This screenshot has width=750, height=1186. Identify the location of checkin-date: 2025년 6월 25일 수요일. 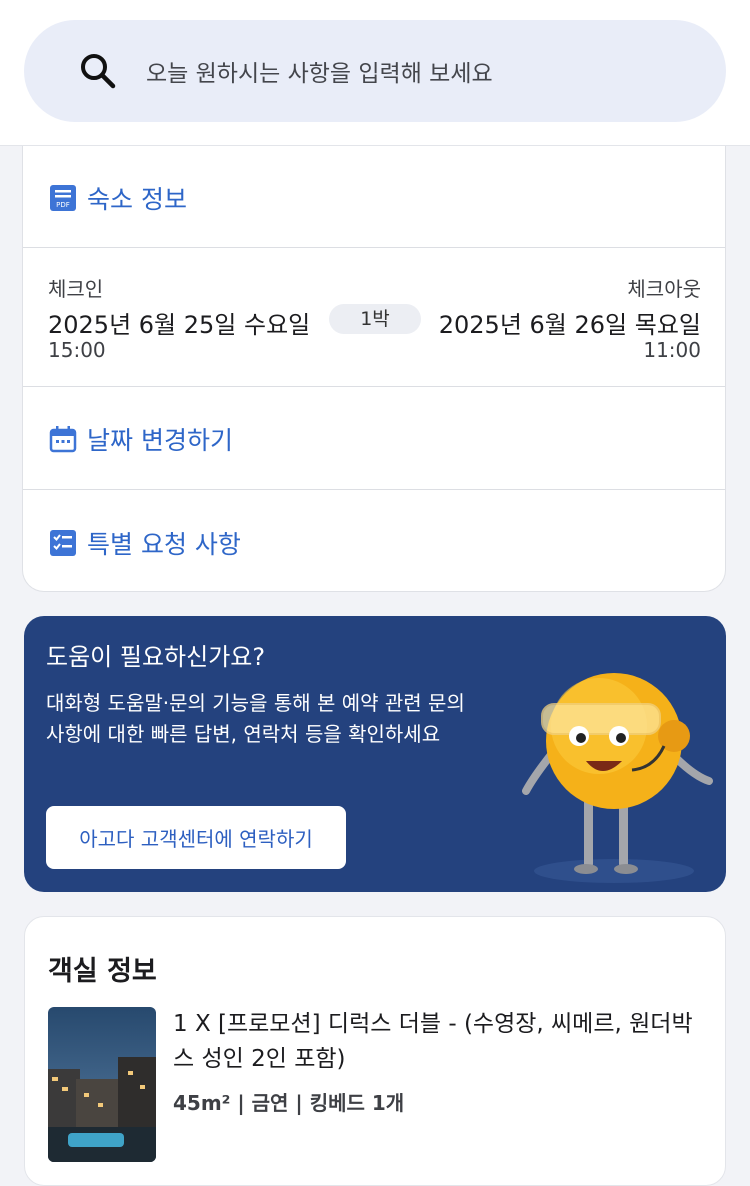
(179, 325).